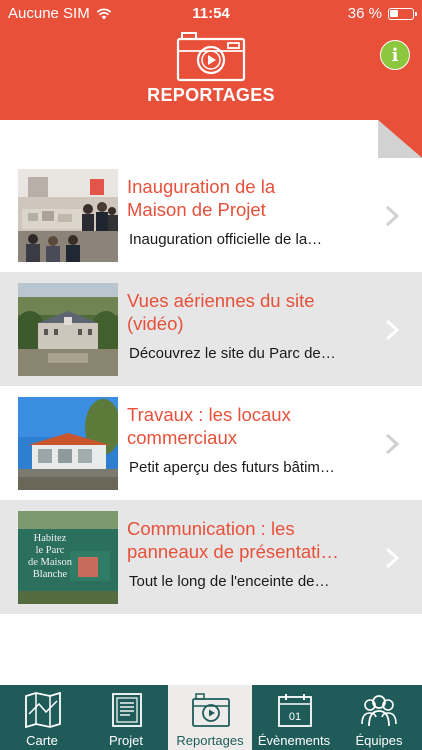  I want to click on reportage-thumbnail: Habitez le Parc de Maison Blanche, so click(68, 557).